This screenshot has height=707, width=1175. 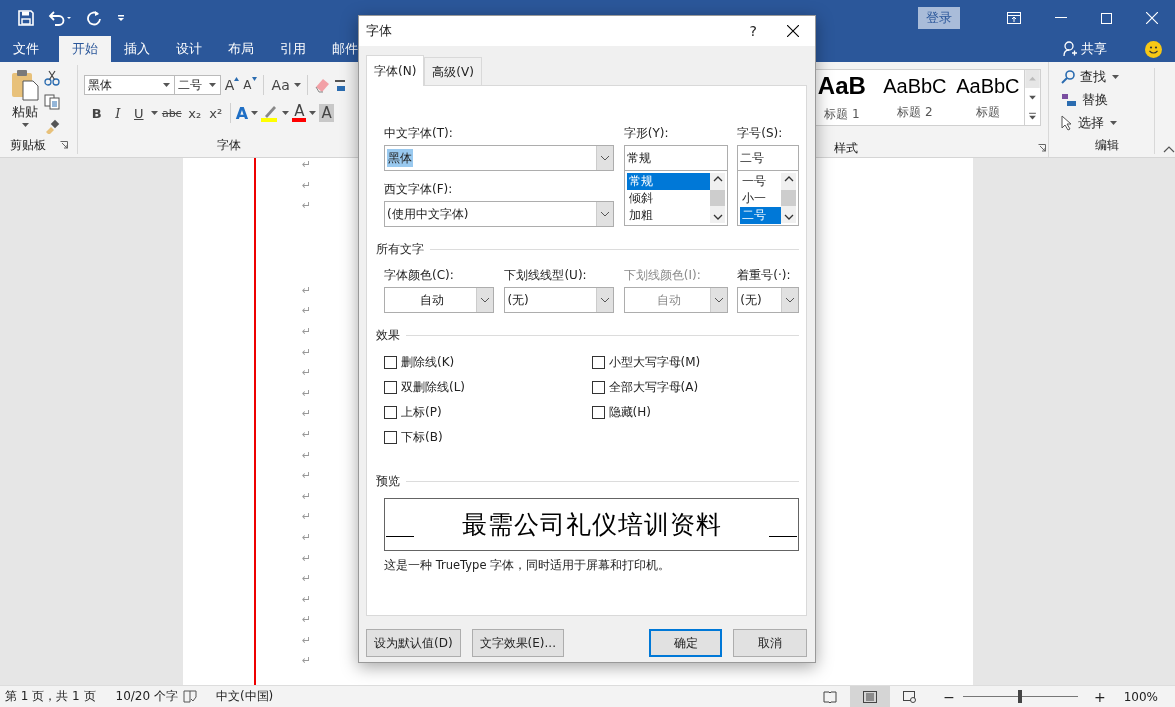 I want to click on customize-icon, so click(x=121, y=18).